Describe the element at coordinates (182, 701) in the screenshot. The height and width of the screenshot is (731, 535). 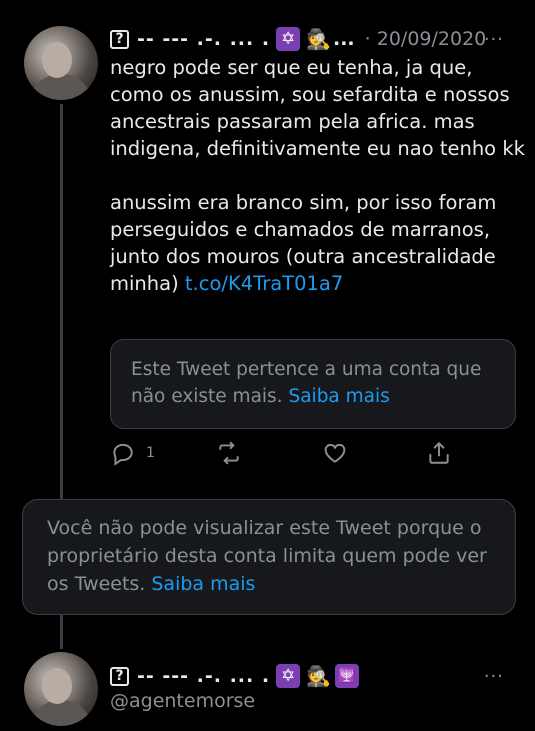
I see `user-handle: @agentemorse` at that location.